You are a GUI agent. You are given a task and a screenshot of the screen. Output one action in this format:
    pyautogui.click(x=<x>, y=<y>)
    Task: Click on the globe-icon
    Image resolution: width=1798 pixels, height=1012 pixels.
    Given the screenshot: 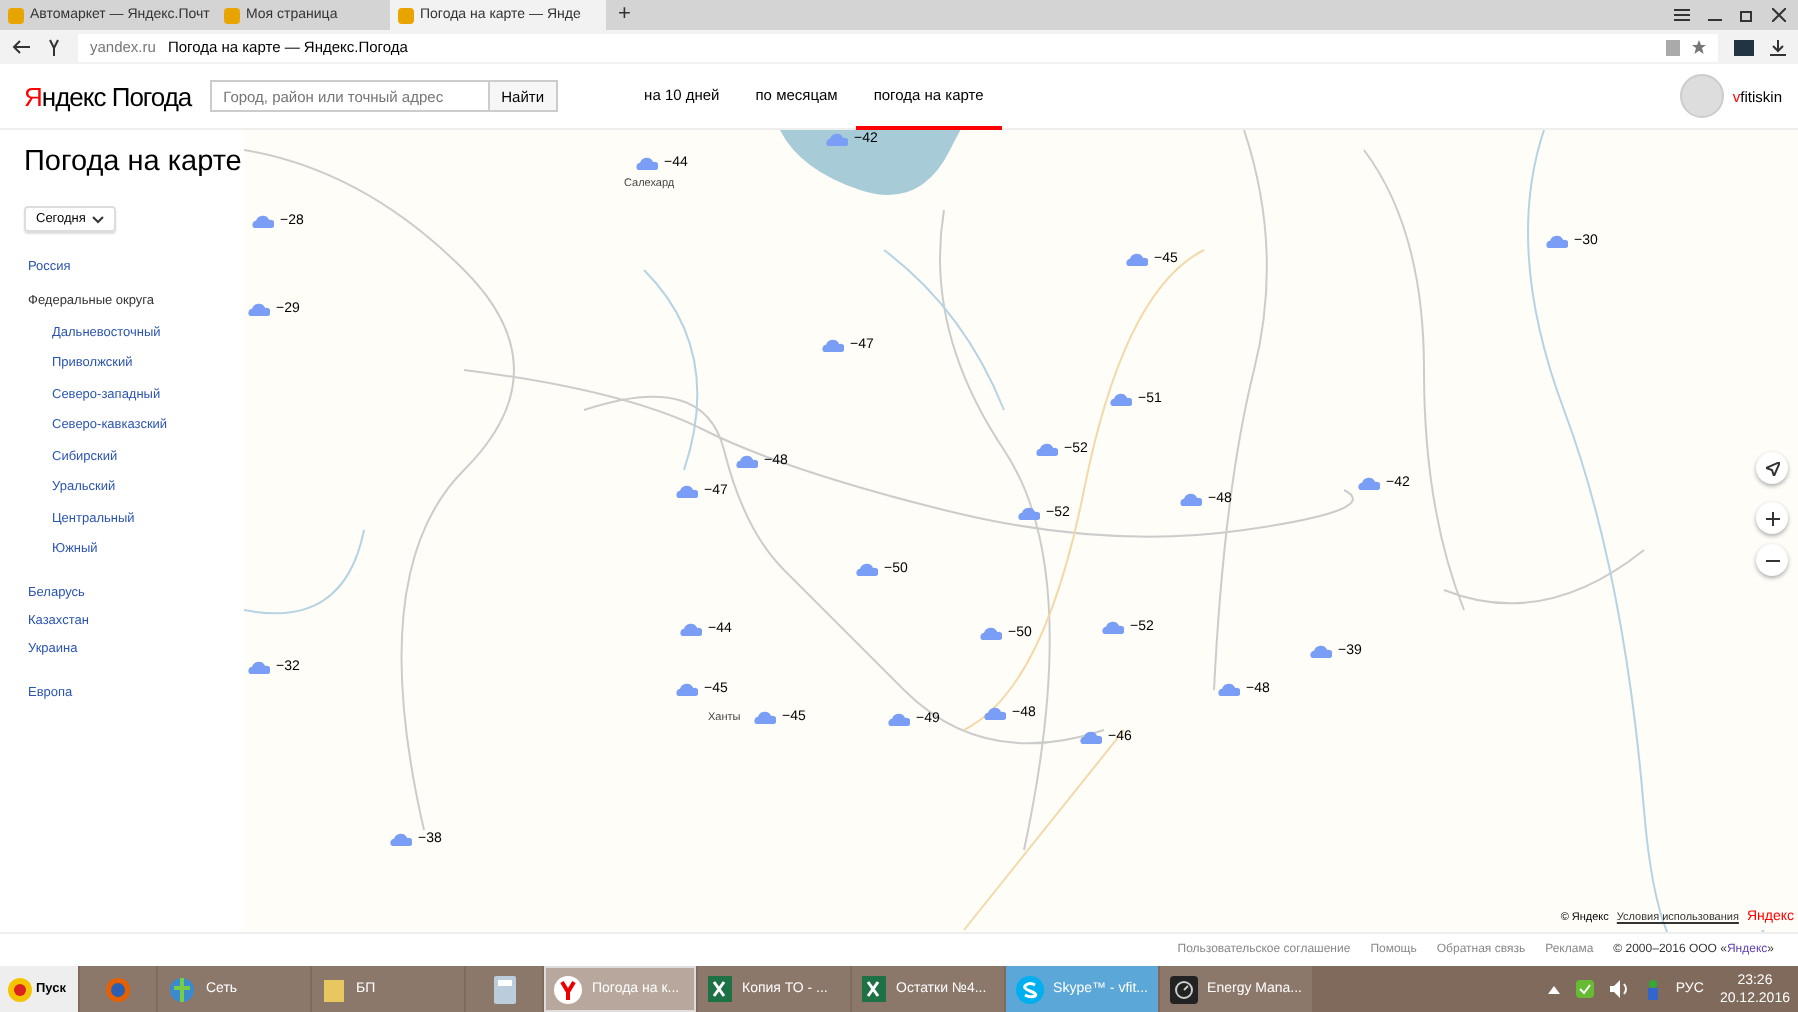 What is the action you would take?
    pyautogui.click(x=182, y=989)
    